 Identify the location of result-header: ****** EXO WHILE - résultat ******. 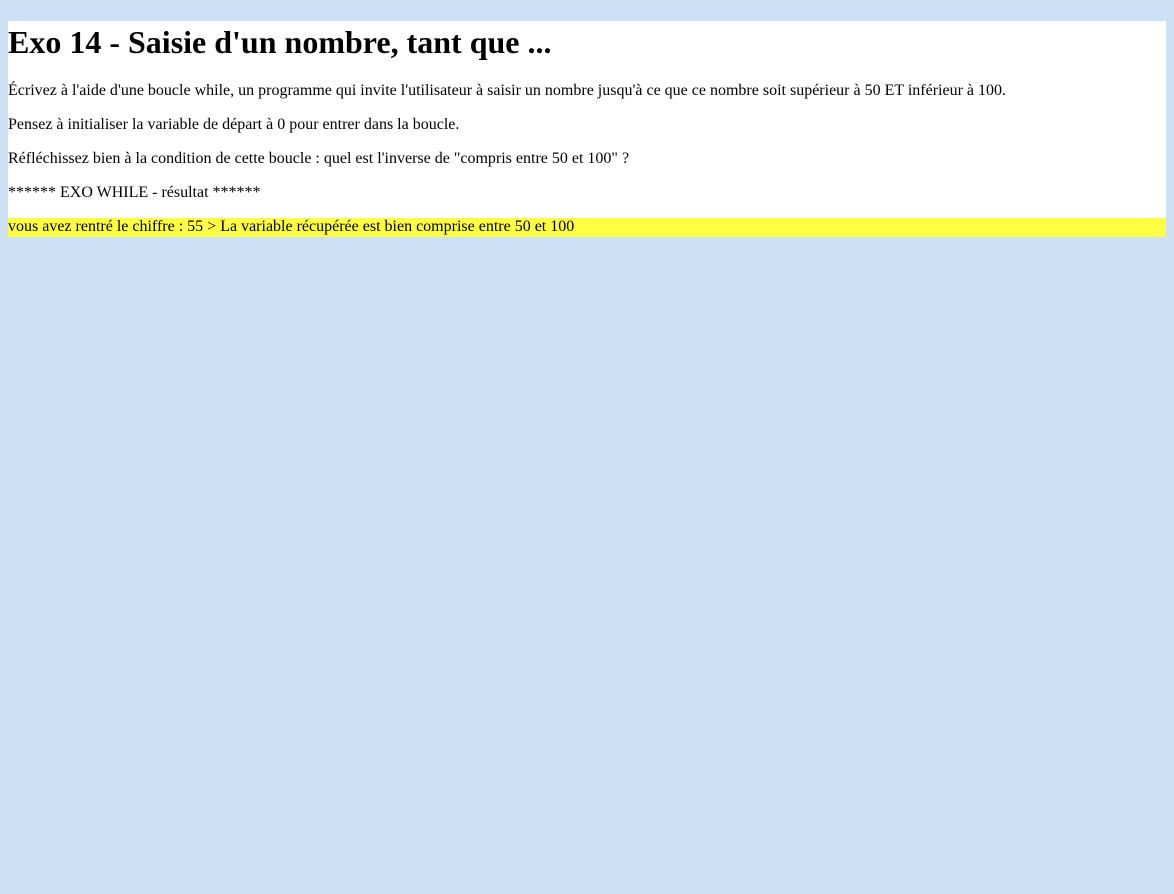
(134, 192).